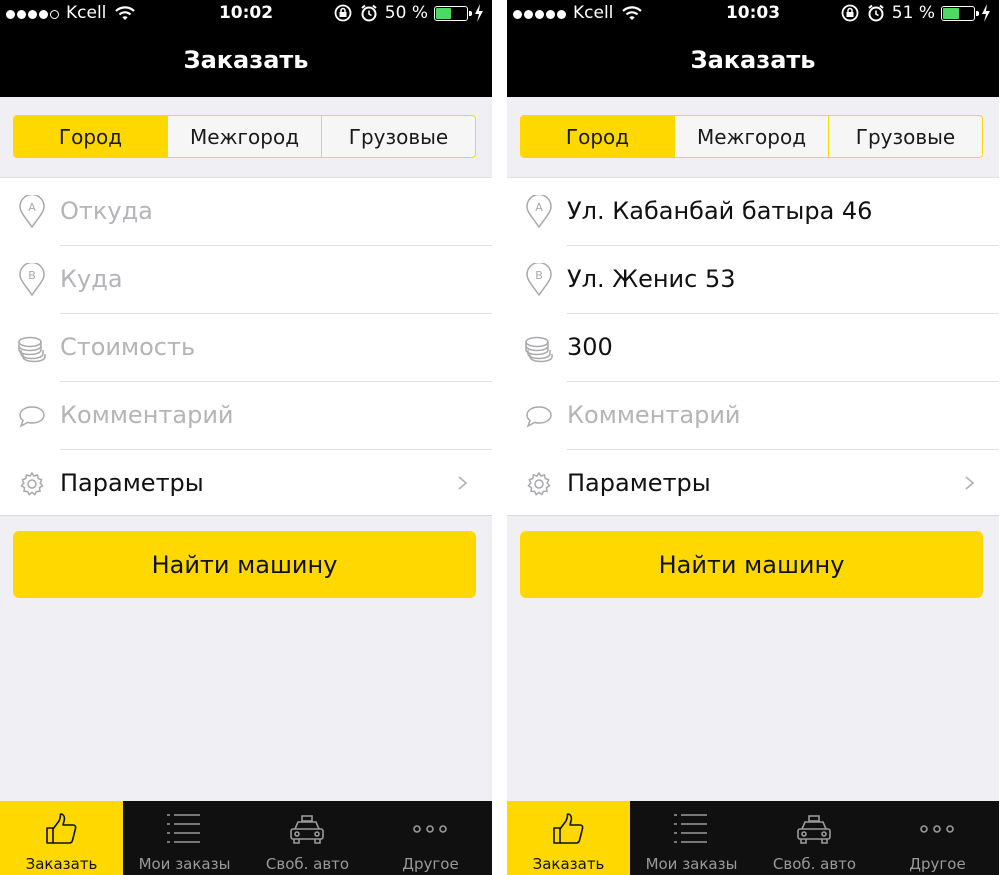 The image size is (1000, 875). I want to click on from-field: A Откуда, so click(246, 212).